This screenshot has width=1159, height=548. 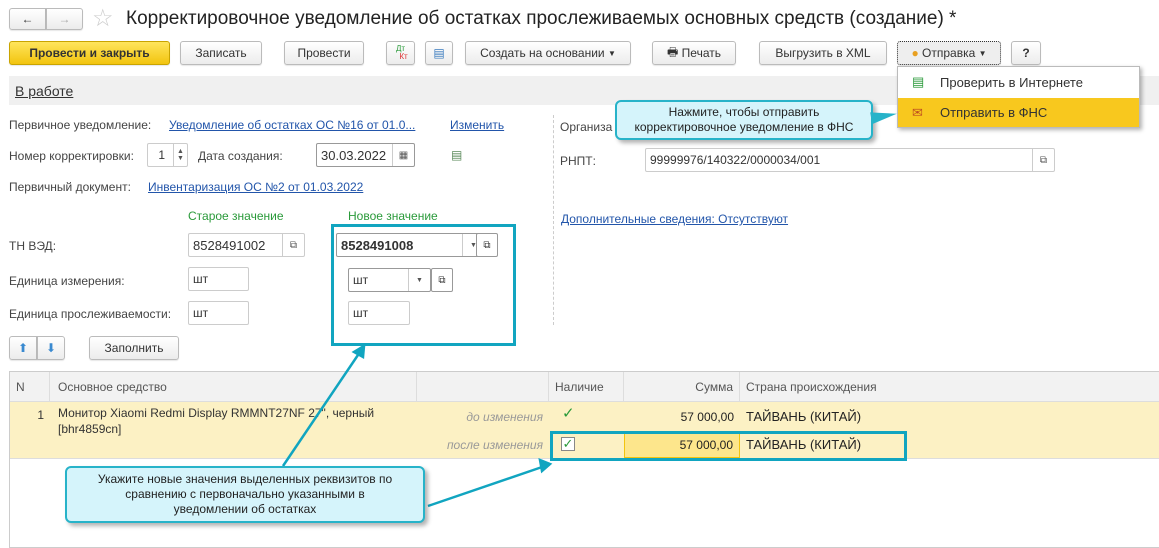 I want to click on arrow-to-new-values, so click(x=321, y=409).